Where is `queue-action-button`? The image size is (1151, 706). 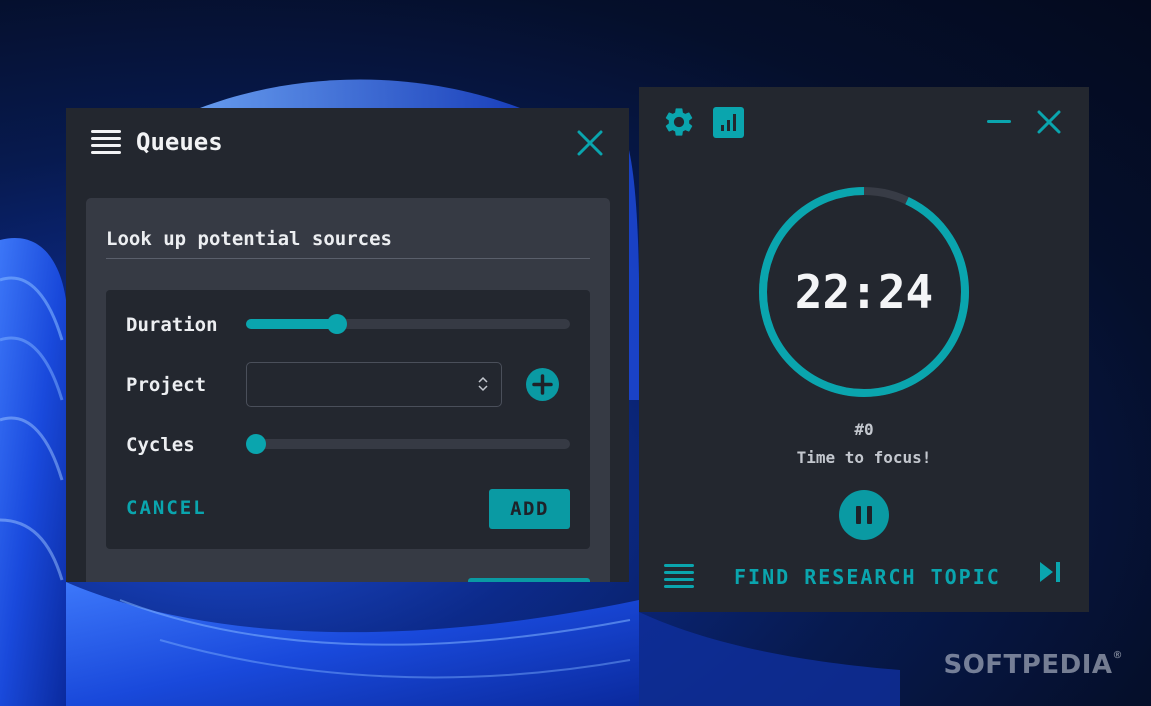
queue-action-button is located at coordinates (529, 580).